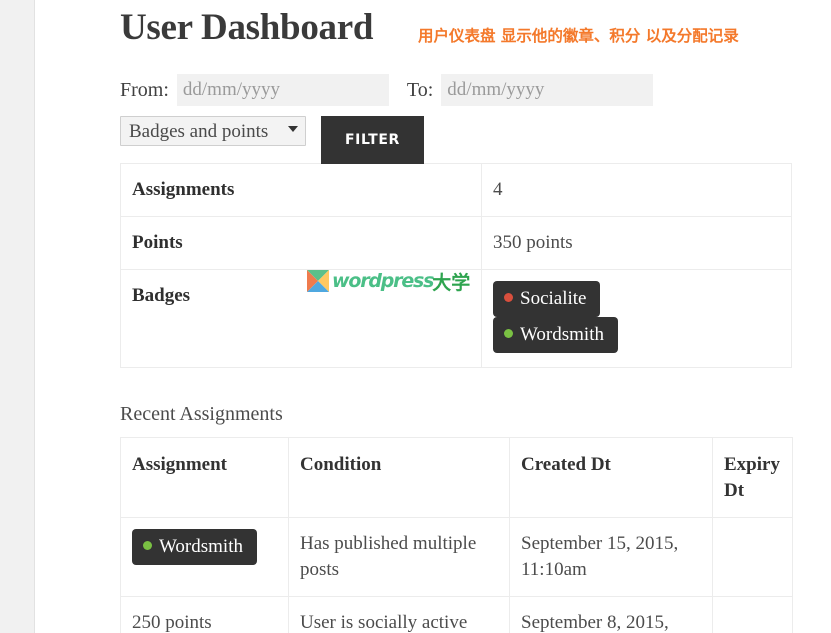 The height and width of the screenshot is (633, 831). I want to click on to-label: To:, so click(420, 90).